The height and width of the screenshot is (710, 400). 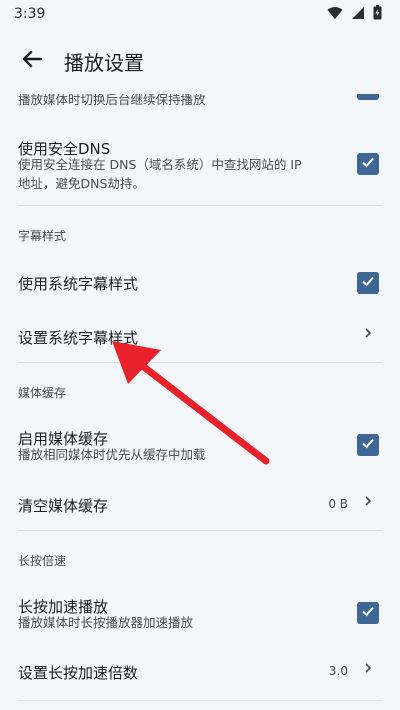 What do you see at coordinates (200, 14) in the screenshot?
I see `status-bar: 3:39` at bounding box center [200, 14].